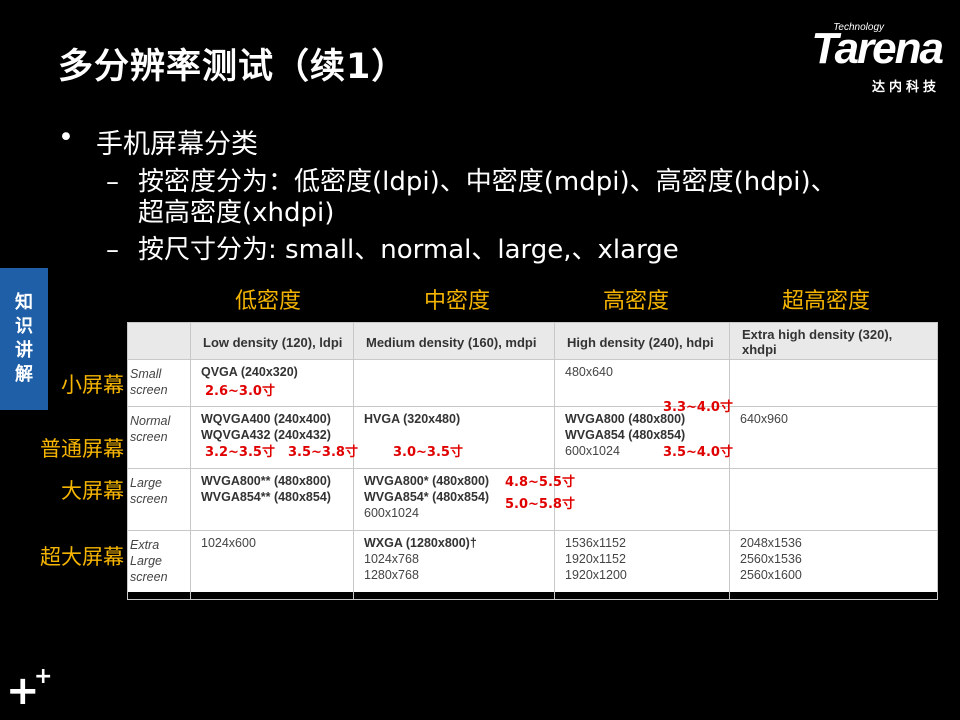  What do you see at coordinates (158, 141) in the screenshot?
I see `bullet-main: • 手机屏幕分类` at bounding box center [158, 141].